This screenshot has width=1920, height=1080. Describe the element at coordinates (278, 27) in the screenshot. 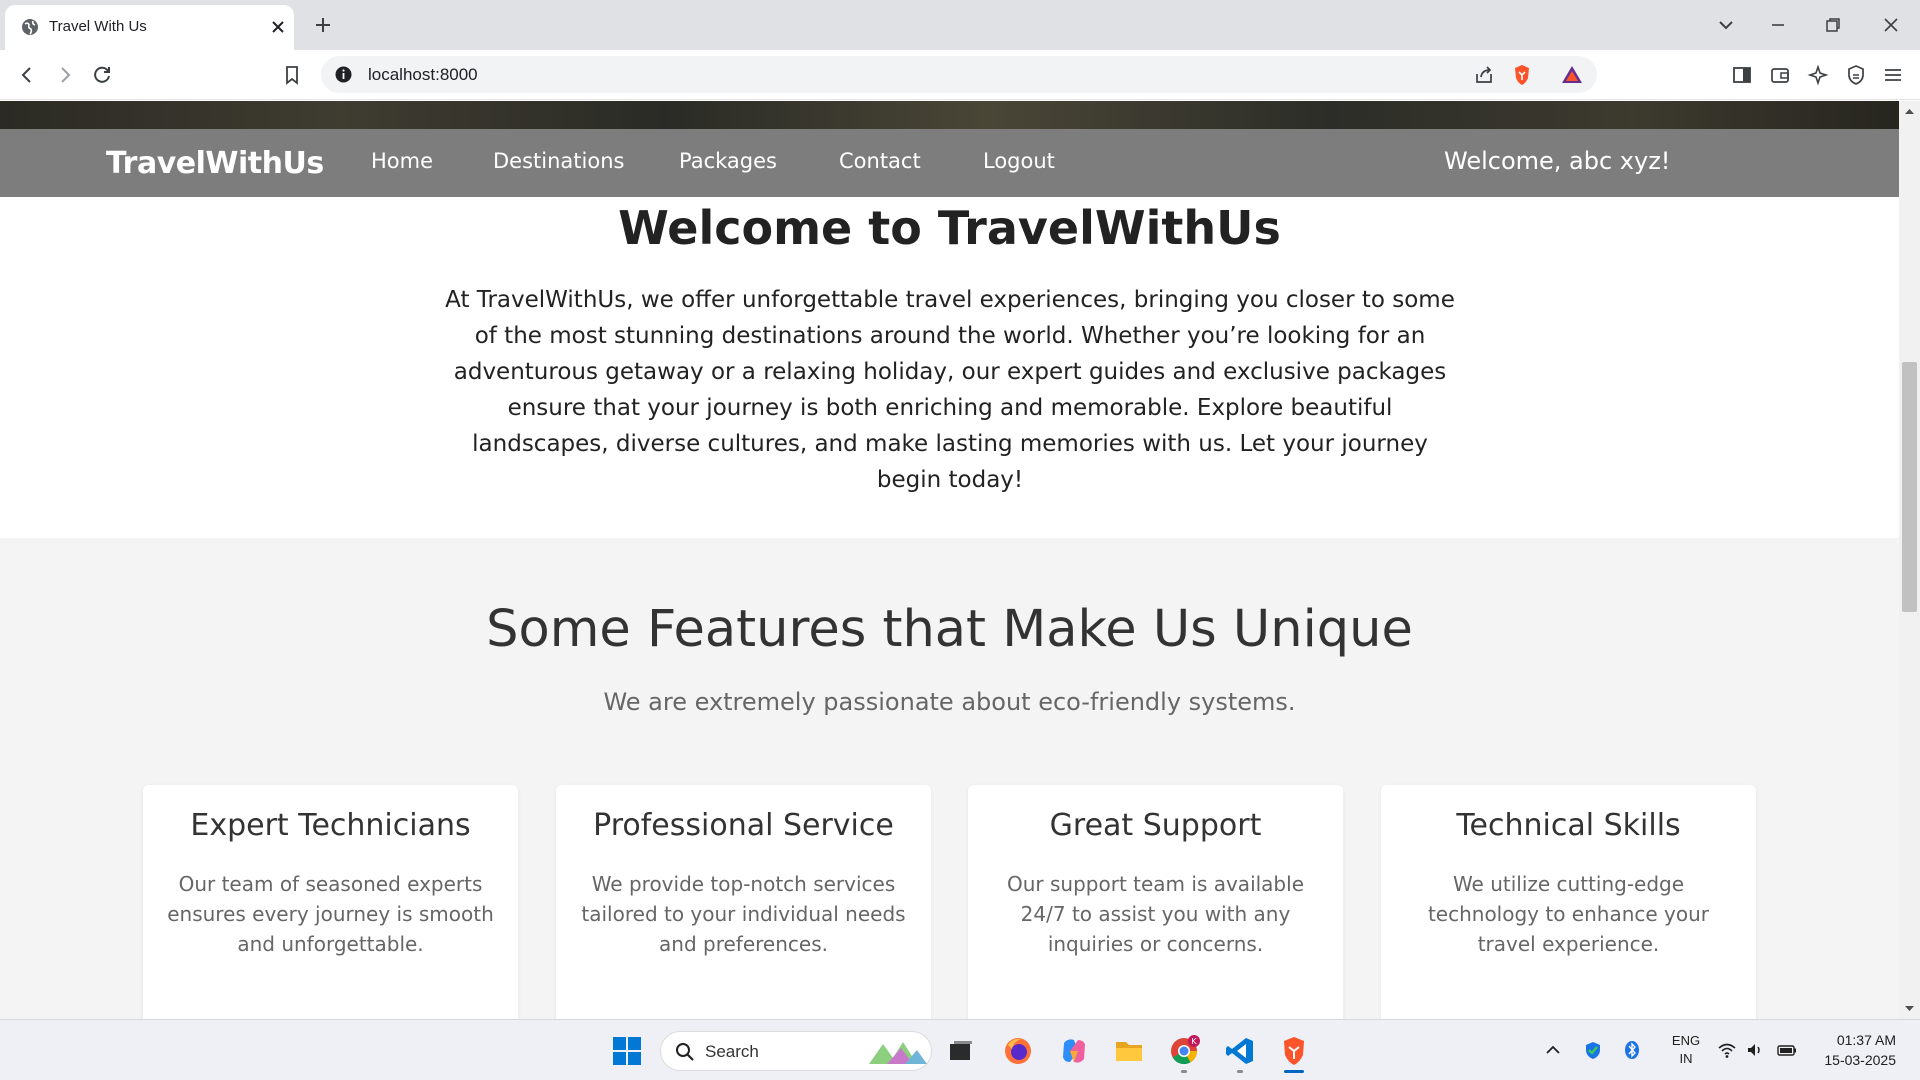

I see `close-icon` at that location.